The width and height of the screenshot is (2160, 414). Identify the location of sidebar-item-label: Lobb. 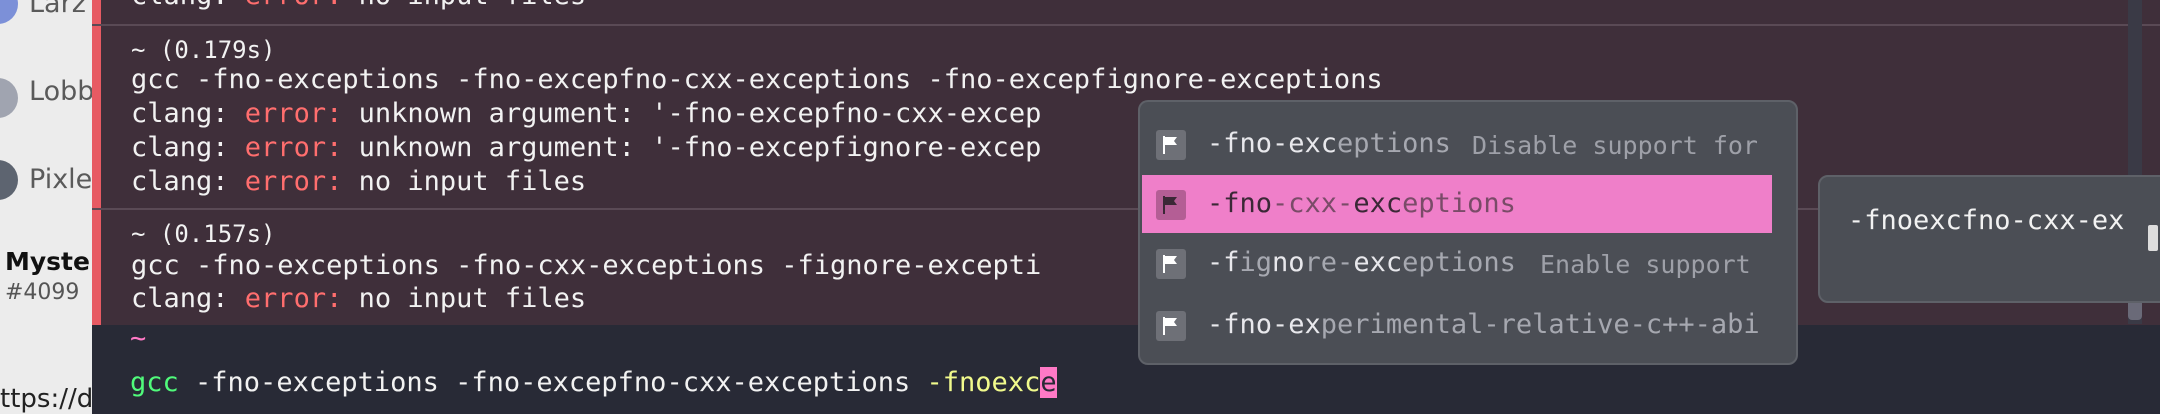
(62, 91).